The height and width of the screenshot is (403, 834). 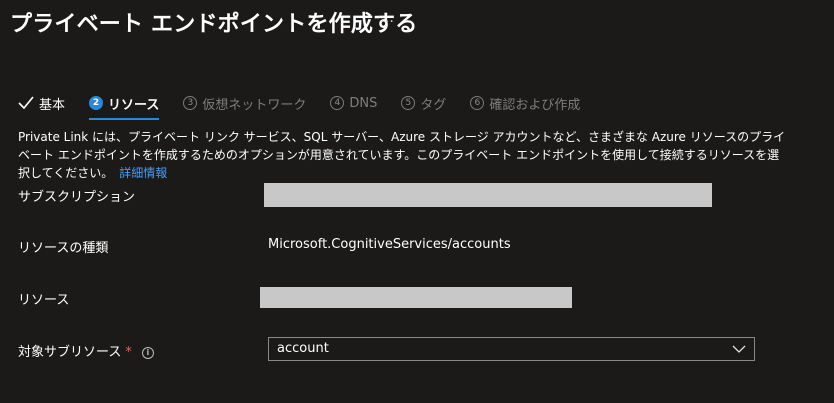 I want to click on tab-label: 仮想ネットワーク, so click(x=254, y=105).